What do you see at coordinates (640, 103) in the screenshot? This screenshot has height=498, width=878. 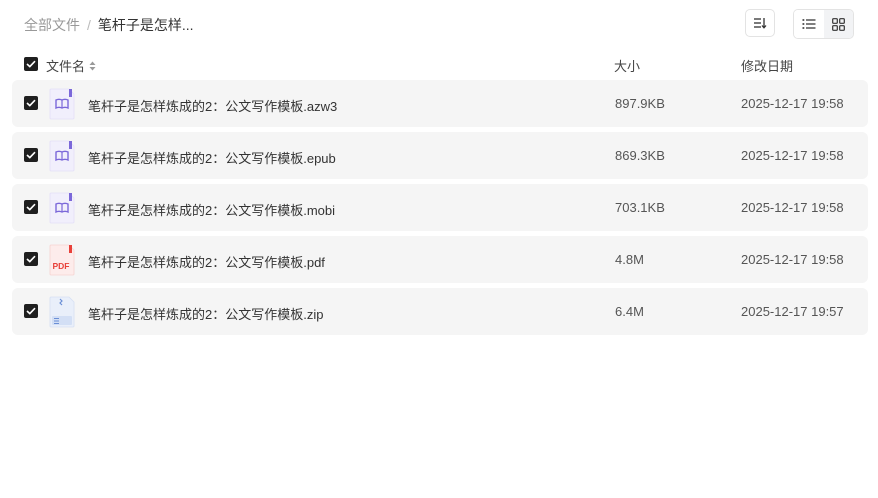 I see `file-size: 897.9KB` at bounding box center [640, 103].